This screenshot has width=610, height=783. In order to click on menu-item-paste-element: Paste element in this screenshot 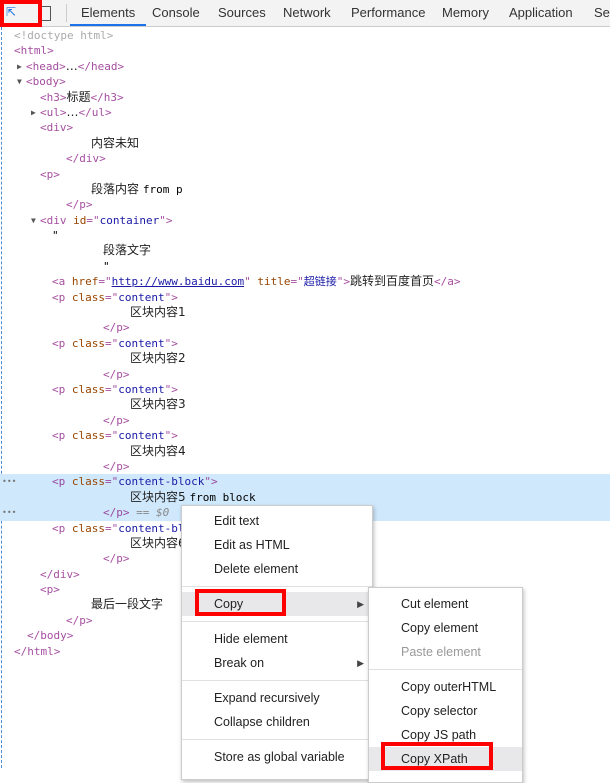, I will do `click(445, 652)`.